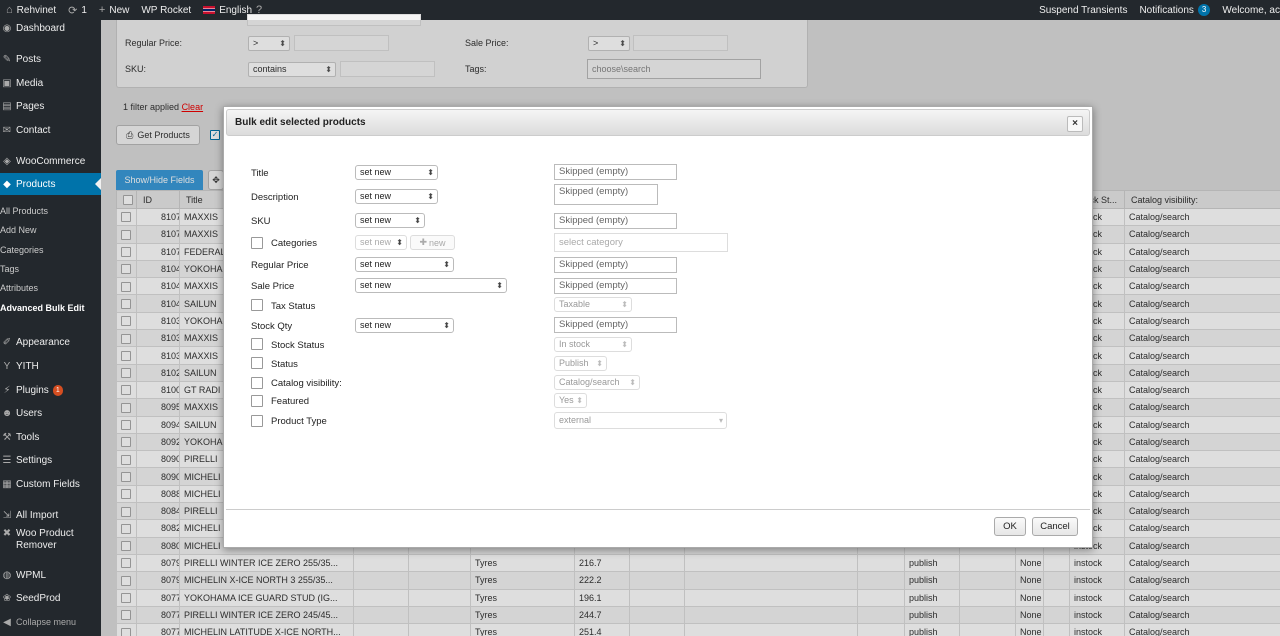 The width and height of the screenshot is (1280, 636). I want to click on menu-media: ▣ Media, so click(50, 83).